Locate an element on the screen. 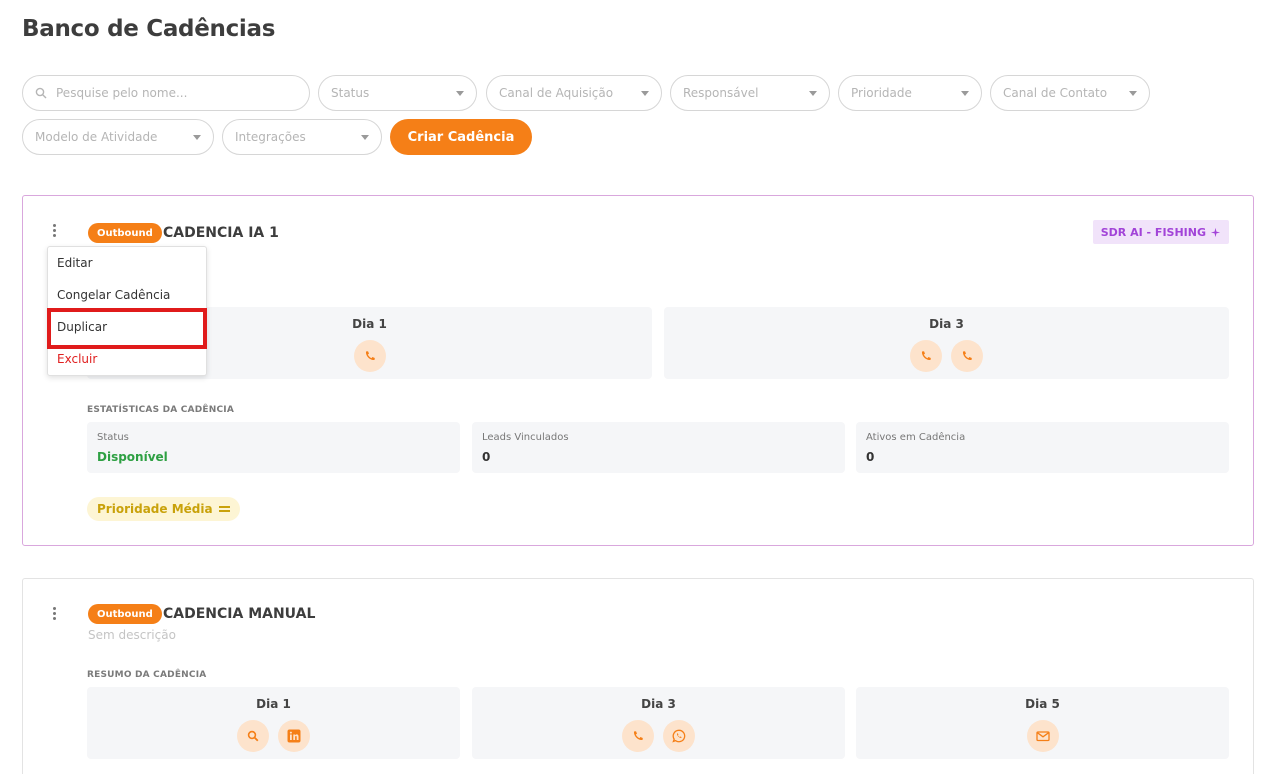 Image resolution: width=1275 pixels, height=774 pixels. ai-badge-label: SDR AI - FISHING is located at coordinates (1153, 232).